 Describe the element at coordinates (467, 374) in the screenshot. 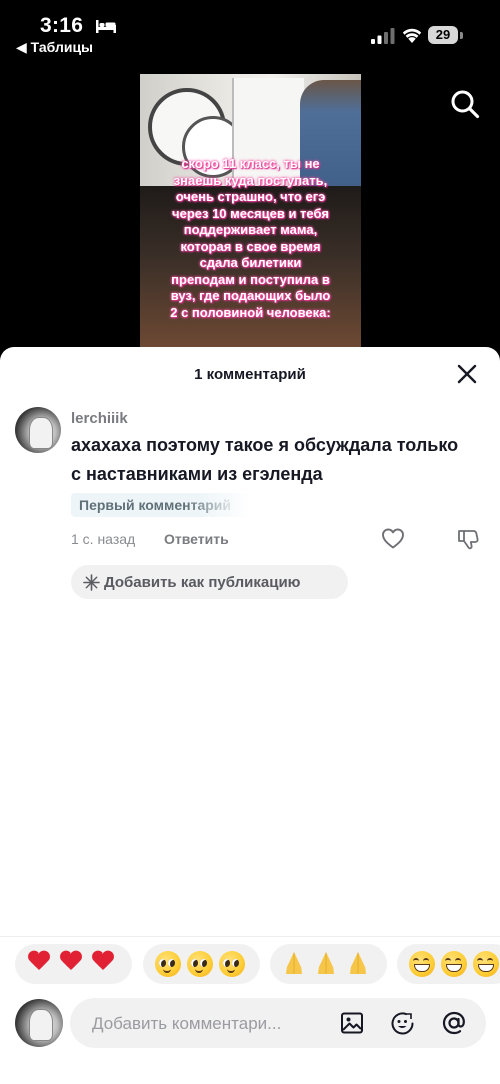

I see `close-icon` at that location.